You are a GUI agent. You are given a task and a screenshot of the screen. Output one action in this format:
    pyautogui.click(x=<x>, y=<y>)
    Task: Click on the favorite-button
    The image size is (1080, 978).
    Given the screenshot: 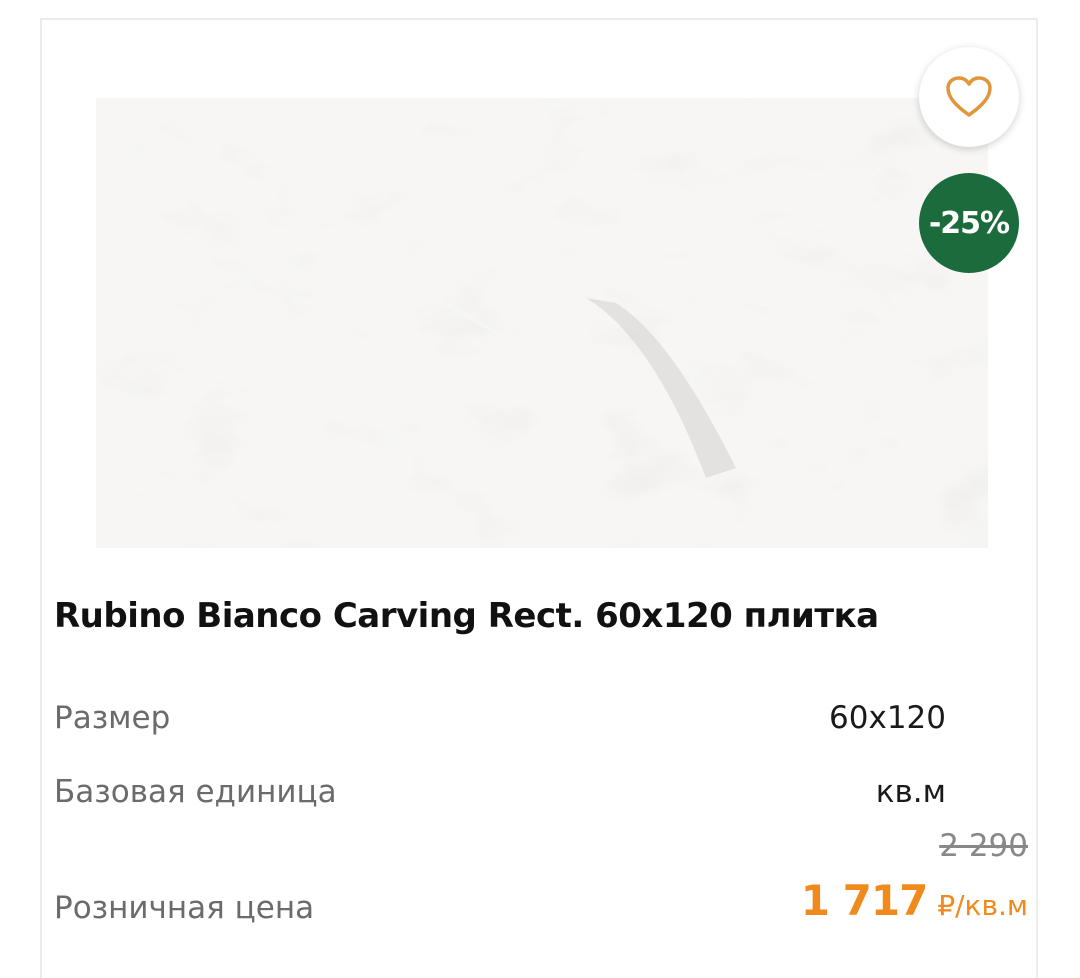 What is the action you would take?
    pyautogui.click(x=969, y=97)
    